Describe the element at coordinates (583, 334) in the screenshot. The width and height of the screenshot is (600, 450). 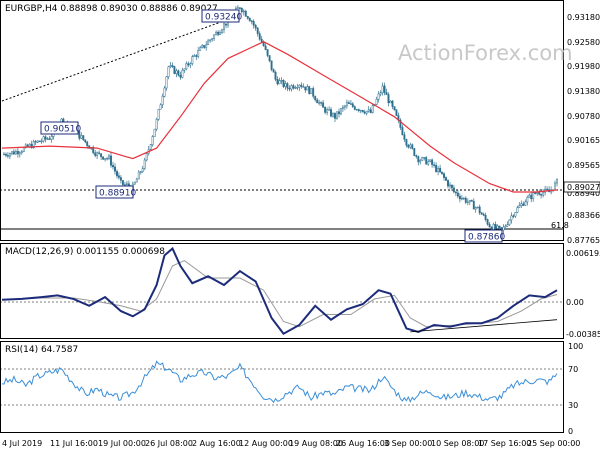
I see `macd-y-tick: -0.003851` at that location.